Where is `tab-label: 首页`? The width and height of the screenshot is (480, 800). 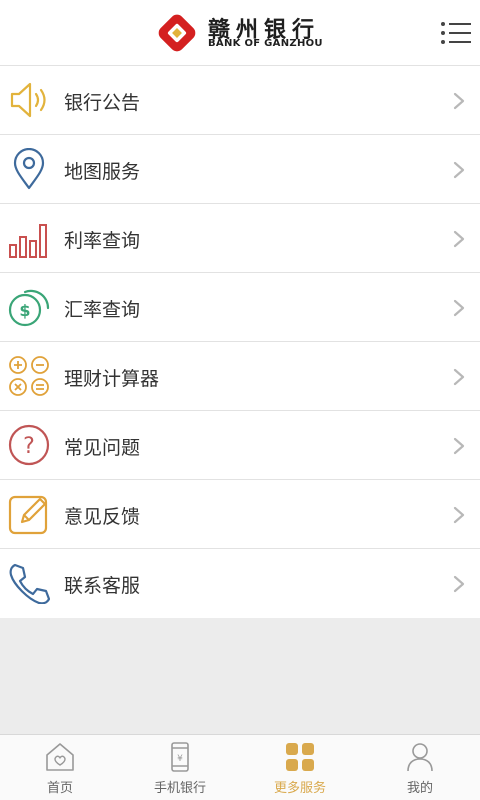
tab-label: 首页 is located at coordinates (59, 788).